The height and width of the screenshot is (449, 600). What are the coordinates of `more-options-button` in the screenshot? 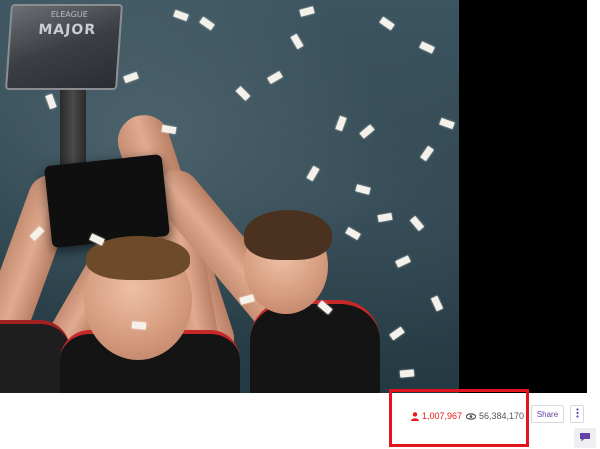 It's located at (577, 414).